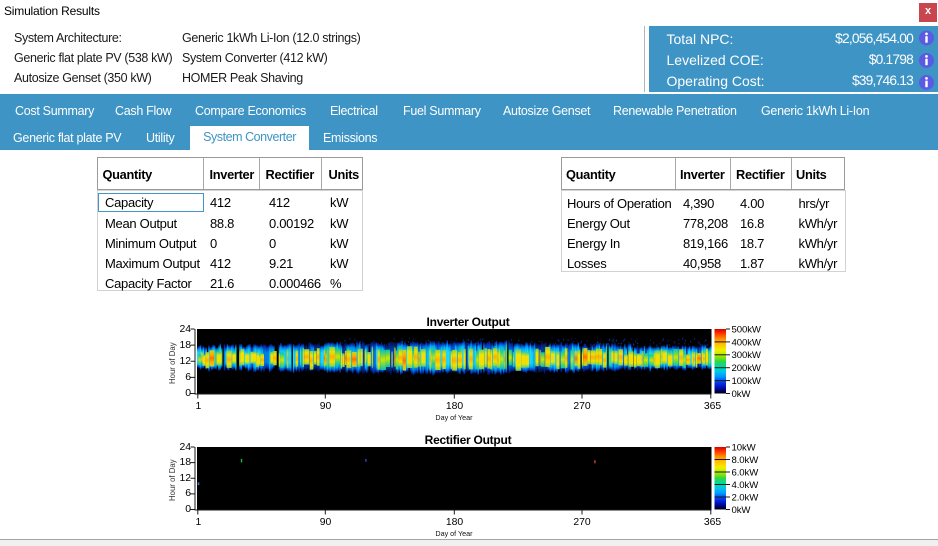 The height and width of the screenshot is (546, 938). Describe the element at coordinates (746, 472) in the screenshot. I see `svg-text: 6.0kW` at that location.